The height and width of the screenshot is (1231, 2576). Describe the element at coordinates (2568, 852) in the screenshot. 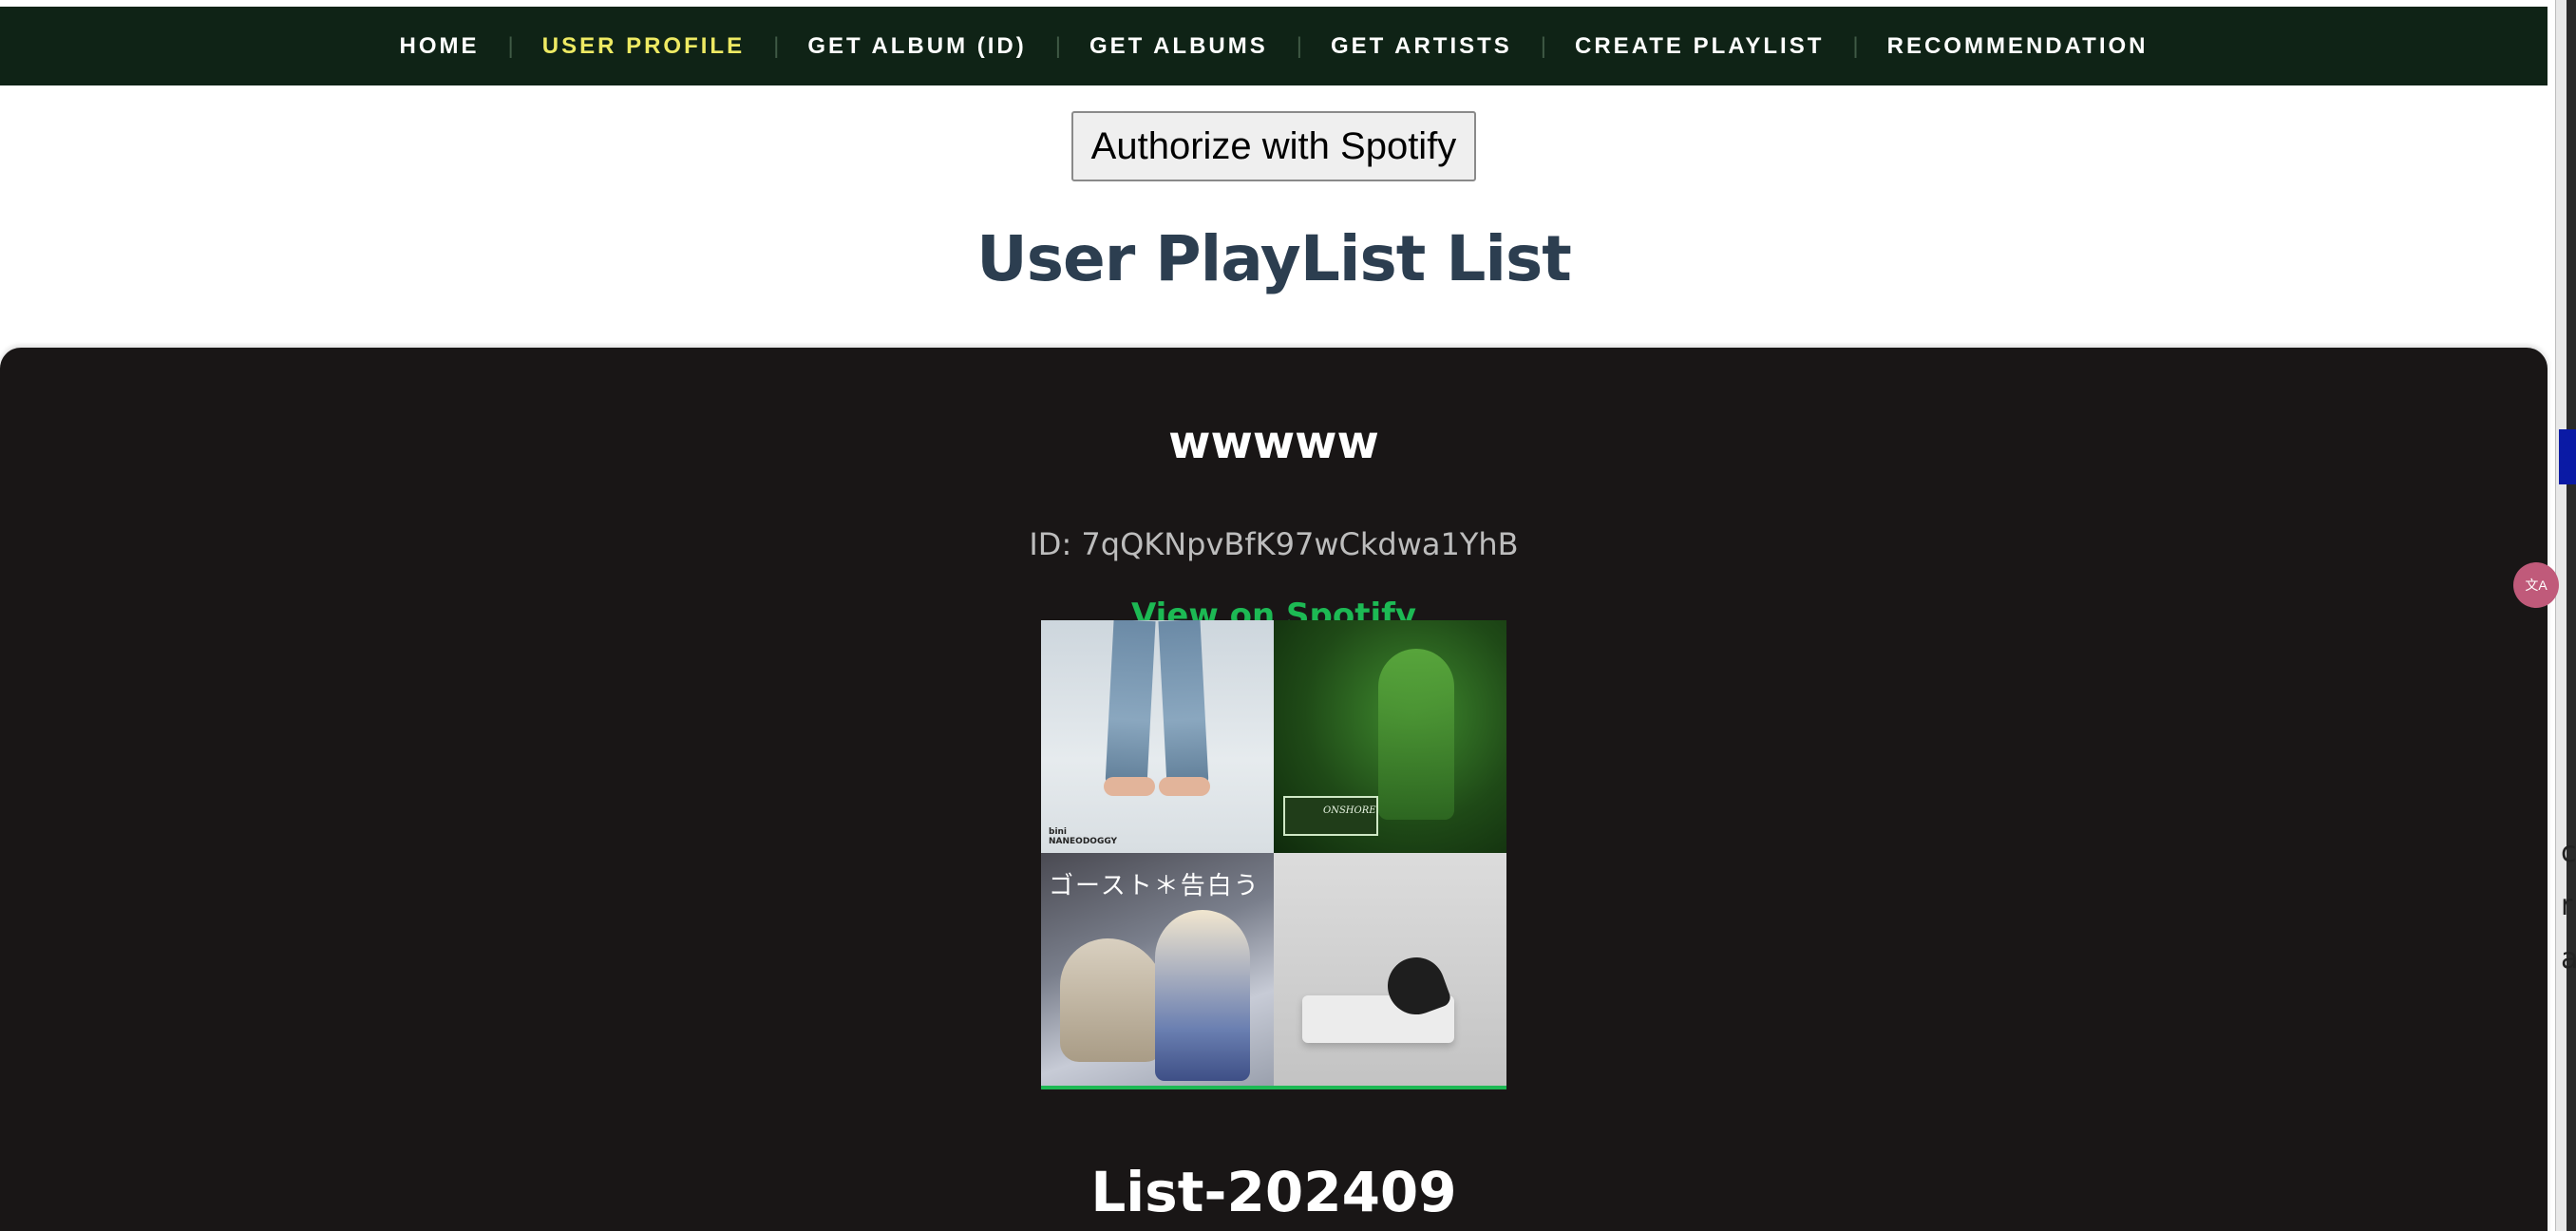

I see `side-panel-text: c` at that location.